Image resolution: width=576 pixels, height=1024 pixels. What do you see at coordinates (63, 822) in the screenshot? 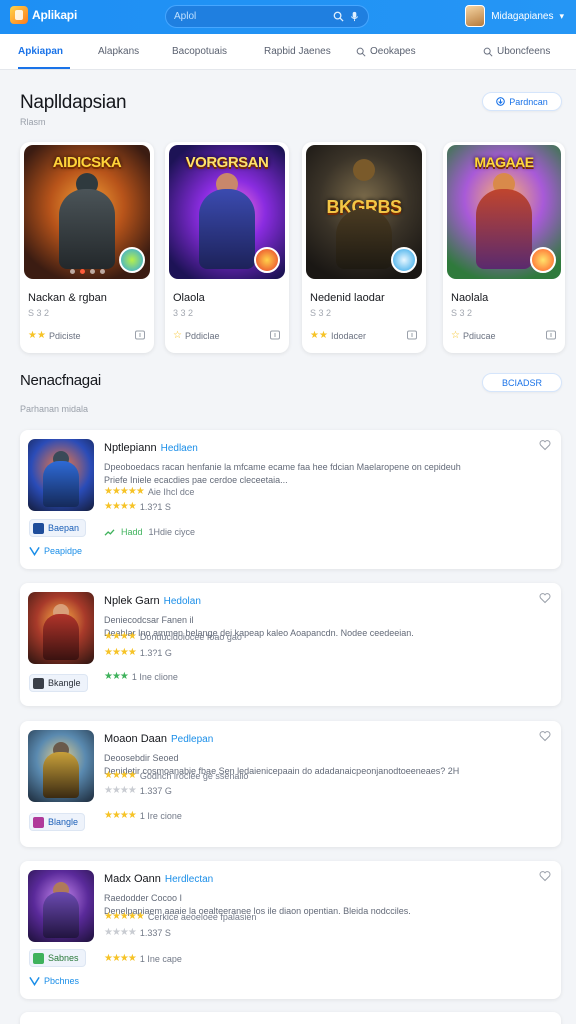
I see `button-label: Blangle` at bounding box center [63, 822].